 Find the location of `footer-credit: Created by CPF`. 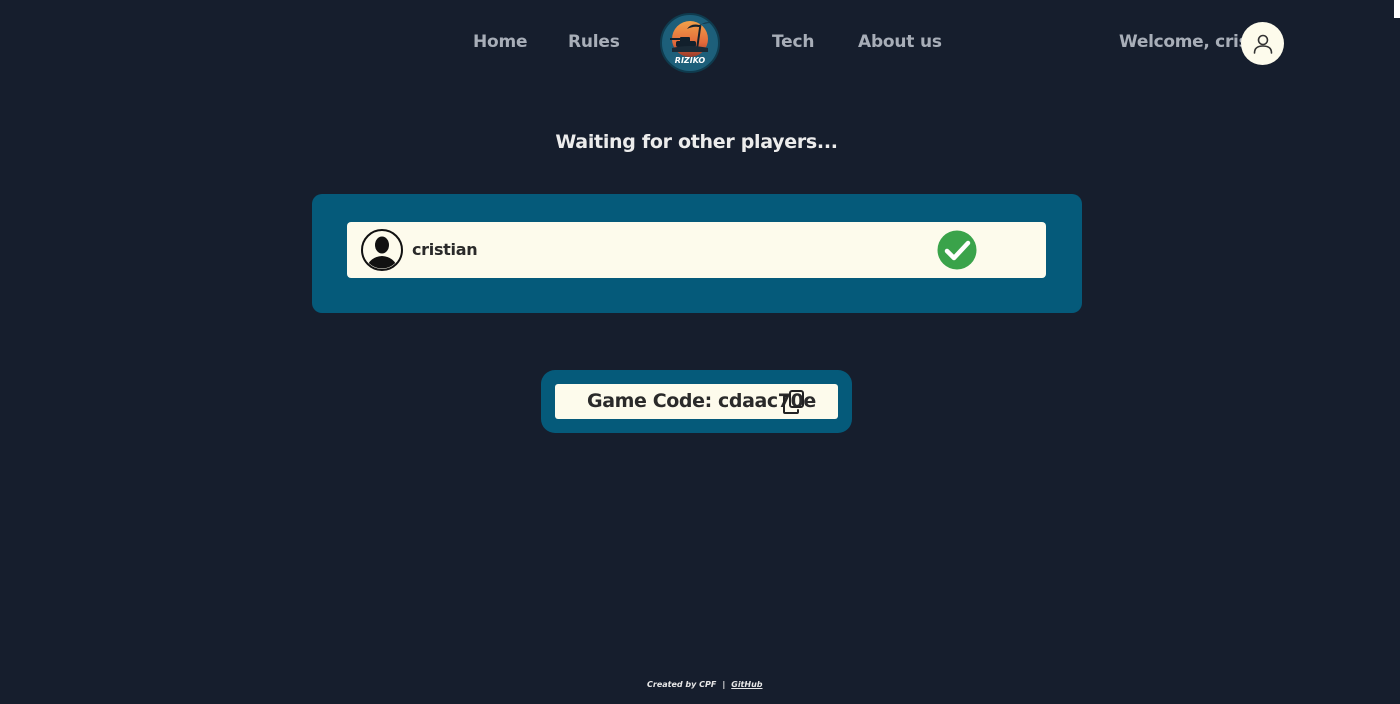

footer-credit: Created by CPF is located at coordinates (682, 684).